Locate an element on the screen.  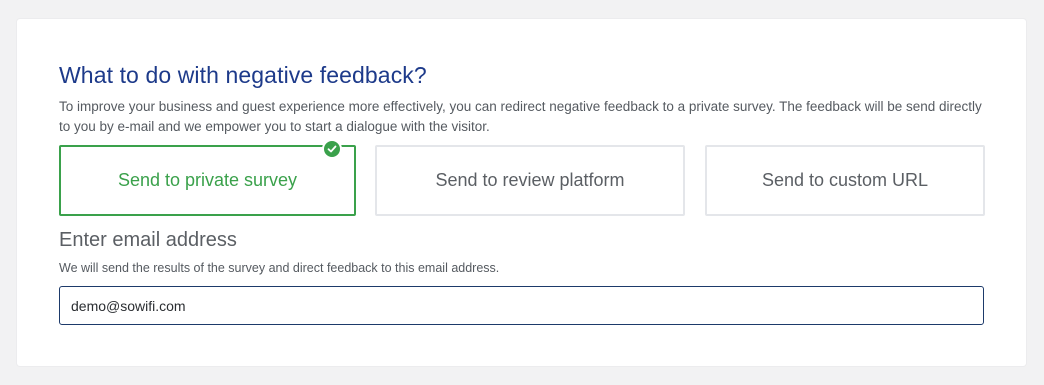
option-send-to-custom-url: Send to custom URL is located at coordinates (845, 180).